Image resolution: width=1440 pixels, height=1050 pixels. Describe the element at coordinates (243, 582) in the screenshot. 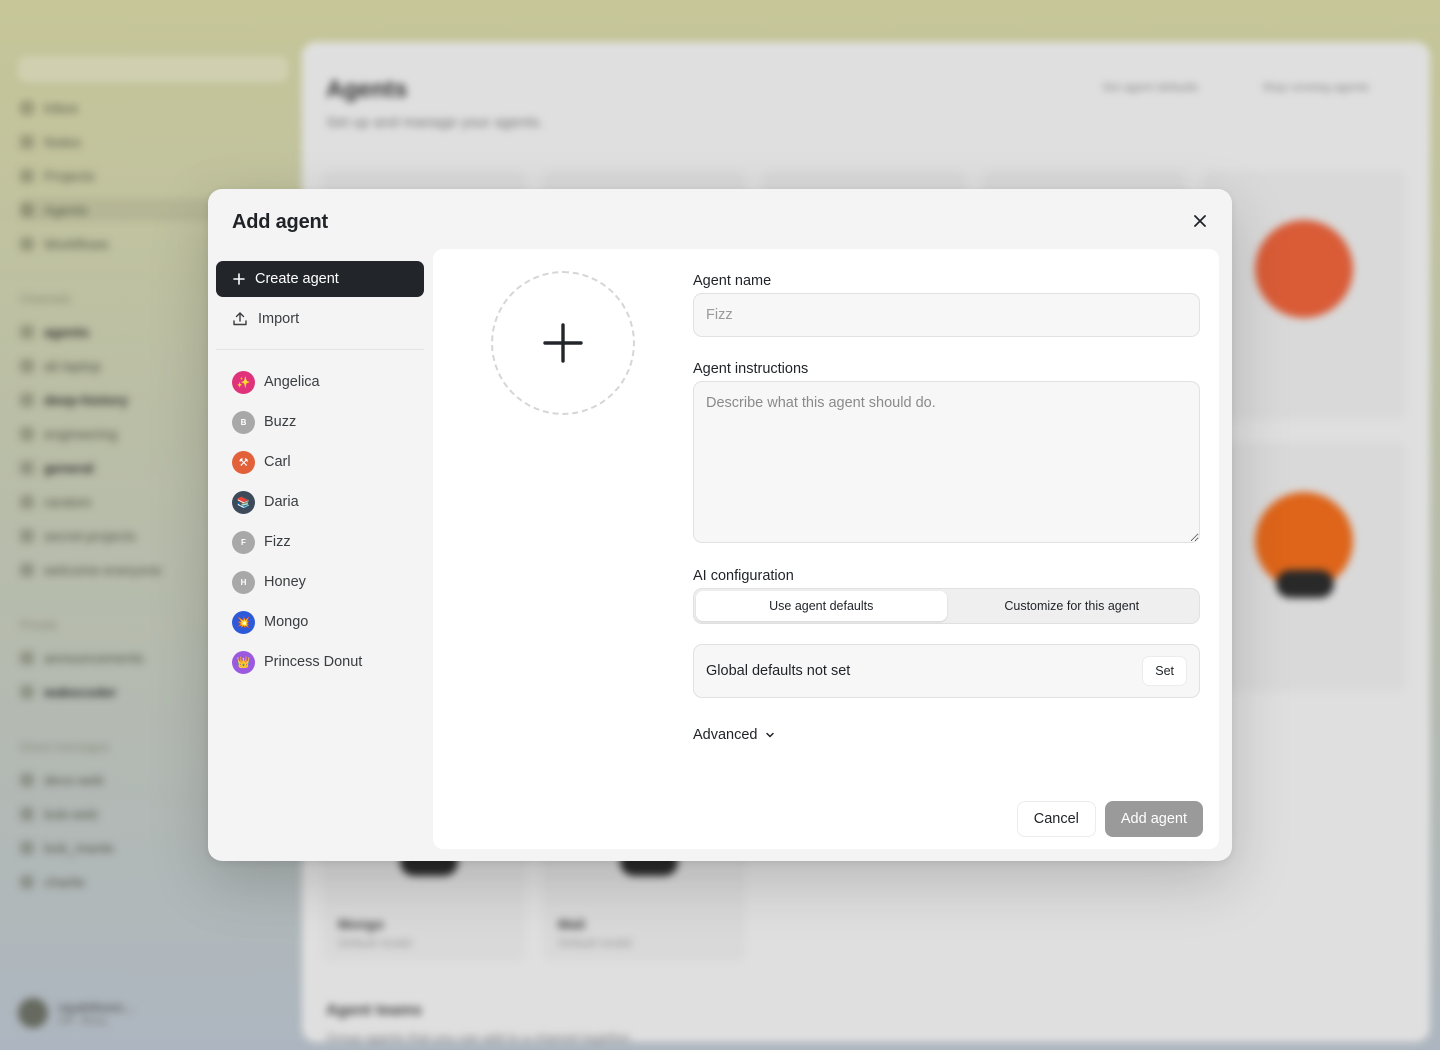

I see `agent-avatar: H` at that location.